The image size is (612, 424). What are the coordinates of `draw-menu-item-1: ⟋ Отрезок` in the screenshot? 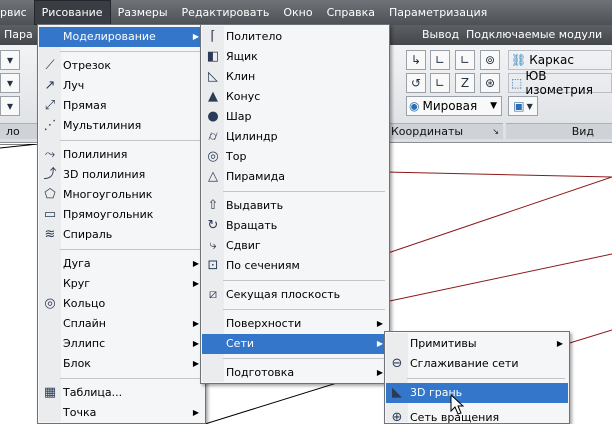 It's located at (121, 66).